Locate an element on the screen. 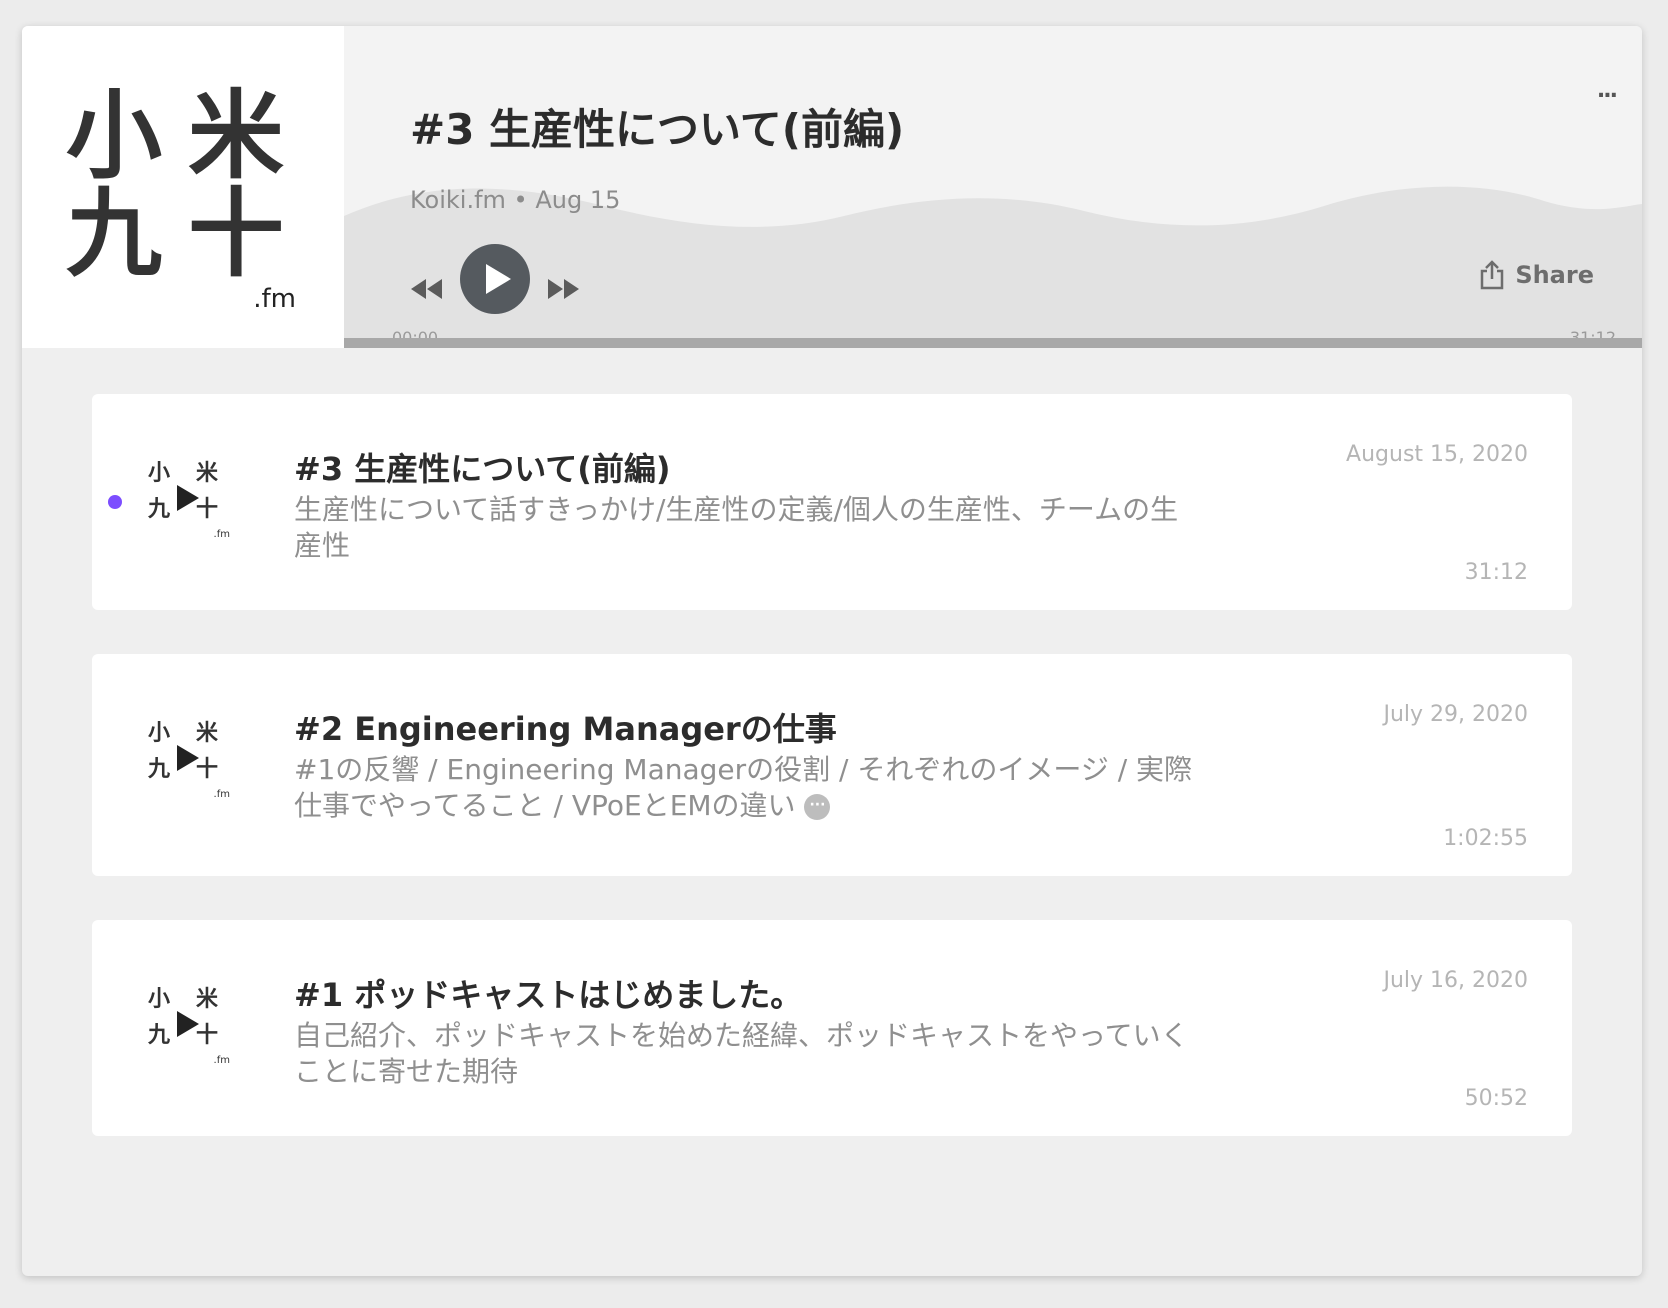 Image resolution: width=1668 pixels, height=1308 pixels. share-icon is located at coordinates (1492, 275).